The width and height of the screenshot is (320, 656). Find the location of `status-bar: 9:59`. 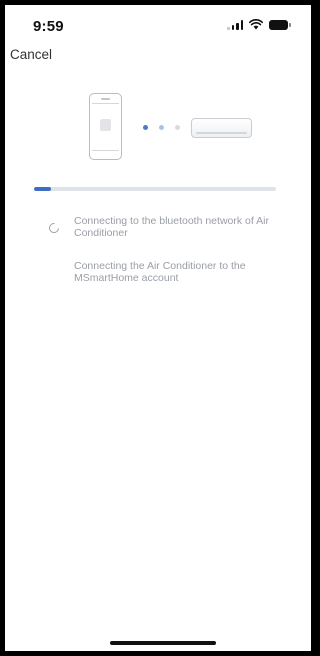

status-bar: 9:59 is located at coordinates (158, 23).